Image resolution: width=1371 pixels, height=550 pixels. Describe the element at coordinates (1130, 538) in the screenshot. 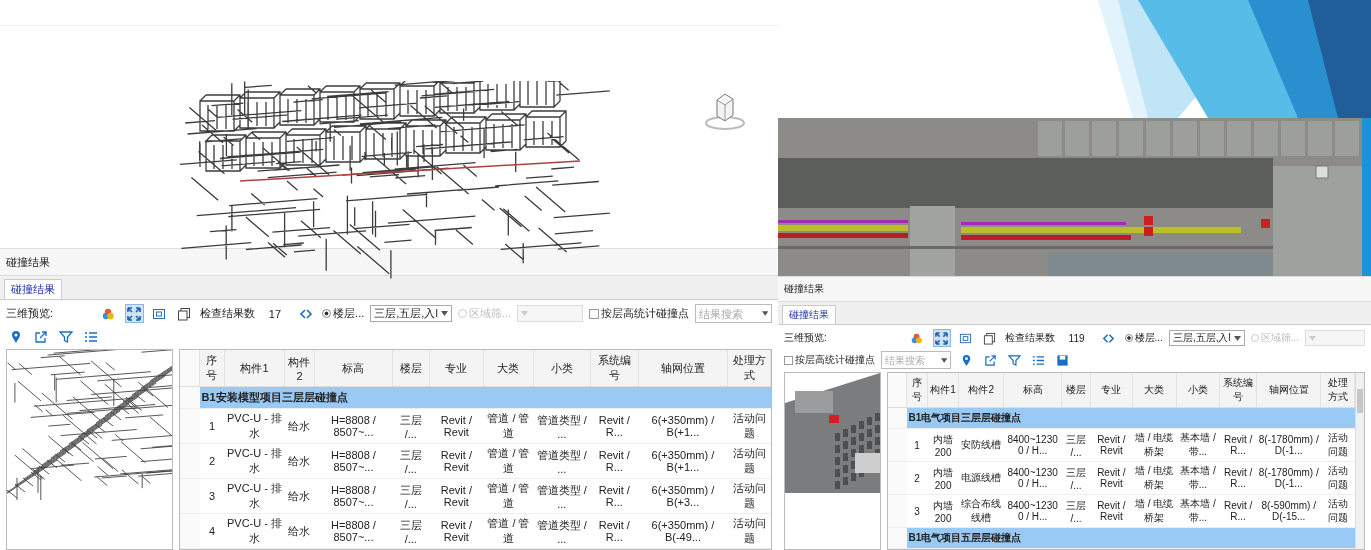

I see `group-header: B1电气项目五层层碰撞点` at that location.